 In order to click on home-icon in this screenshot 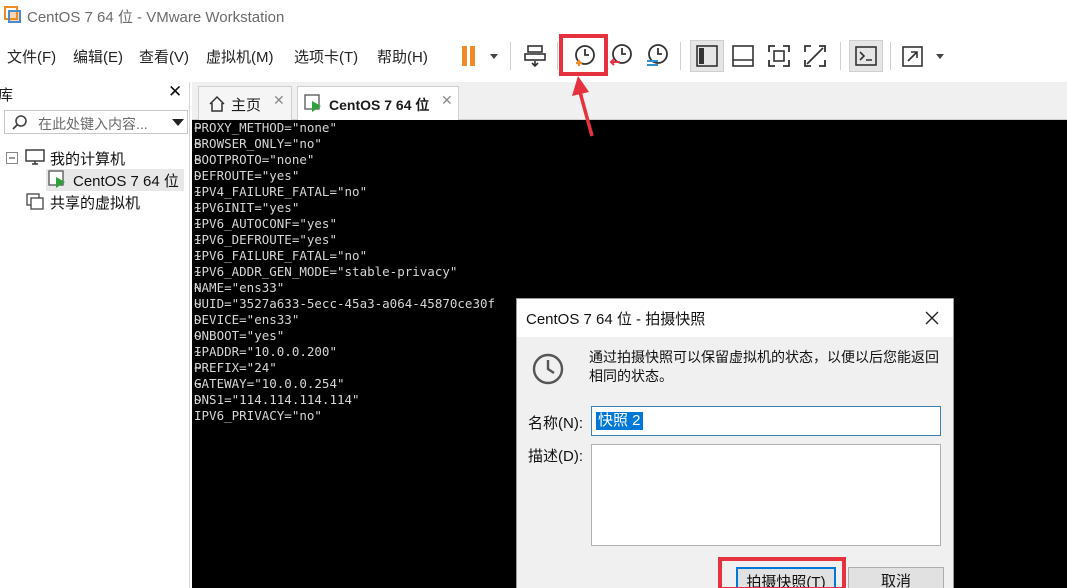, I will do `click(217, 103)`.